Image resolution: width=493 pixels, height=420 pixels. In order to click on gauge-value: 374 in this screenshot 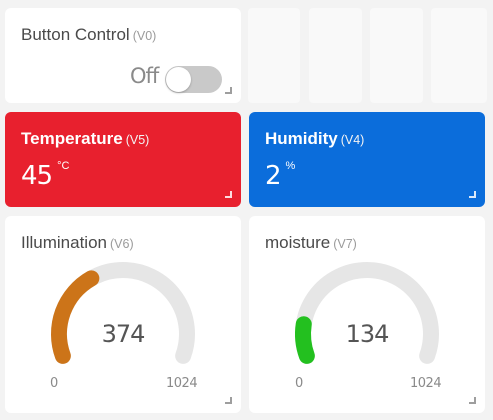, I will do `click(123, 334)`.